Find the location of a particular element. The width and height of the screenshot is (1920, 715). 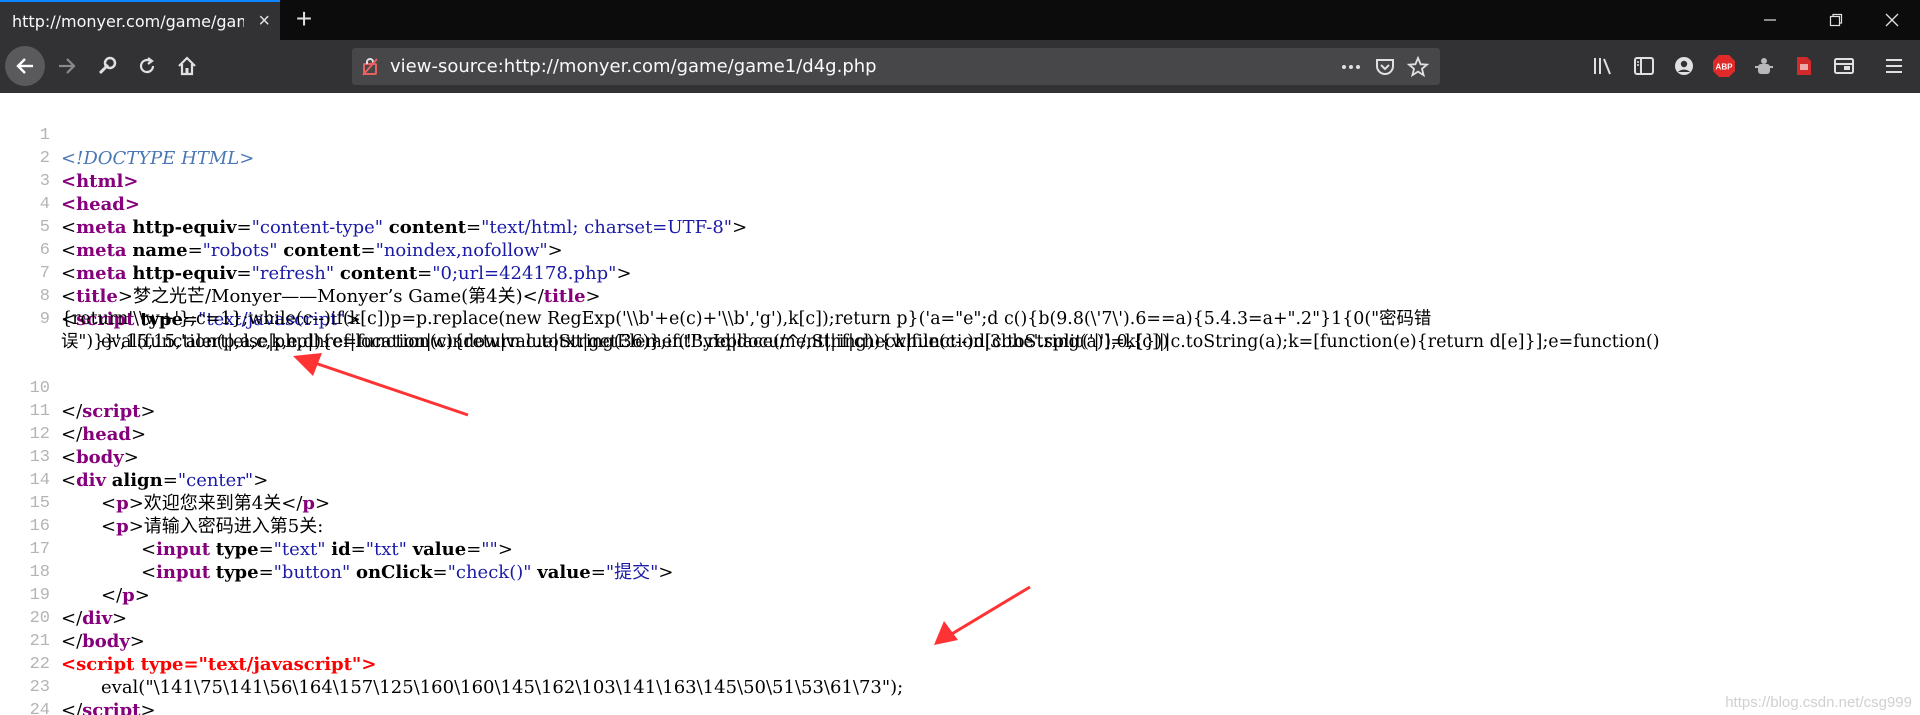

menu-button is located at coordinates (1894, 66).